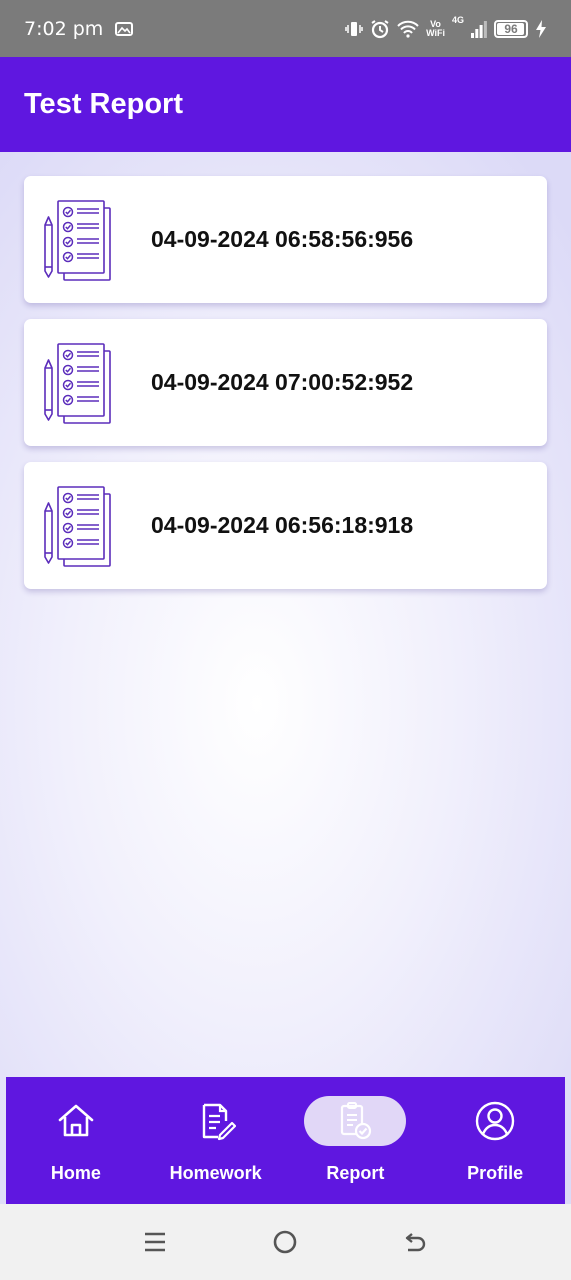 This screenshot has height=1280, width=571. Describe the element at coordinates (285, 28) in the screenshot. I see `status-bar: 7:02 pm Vo WiFi 4G 96` at that location.